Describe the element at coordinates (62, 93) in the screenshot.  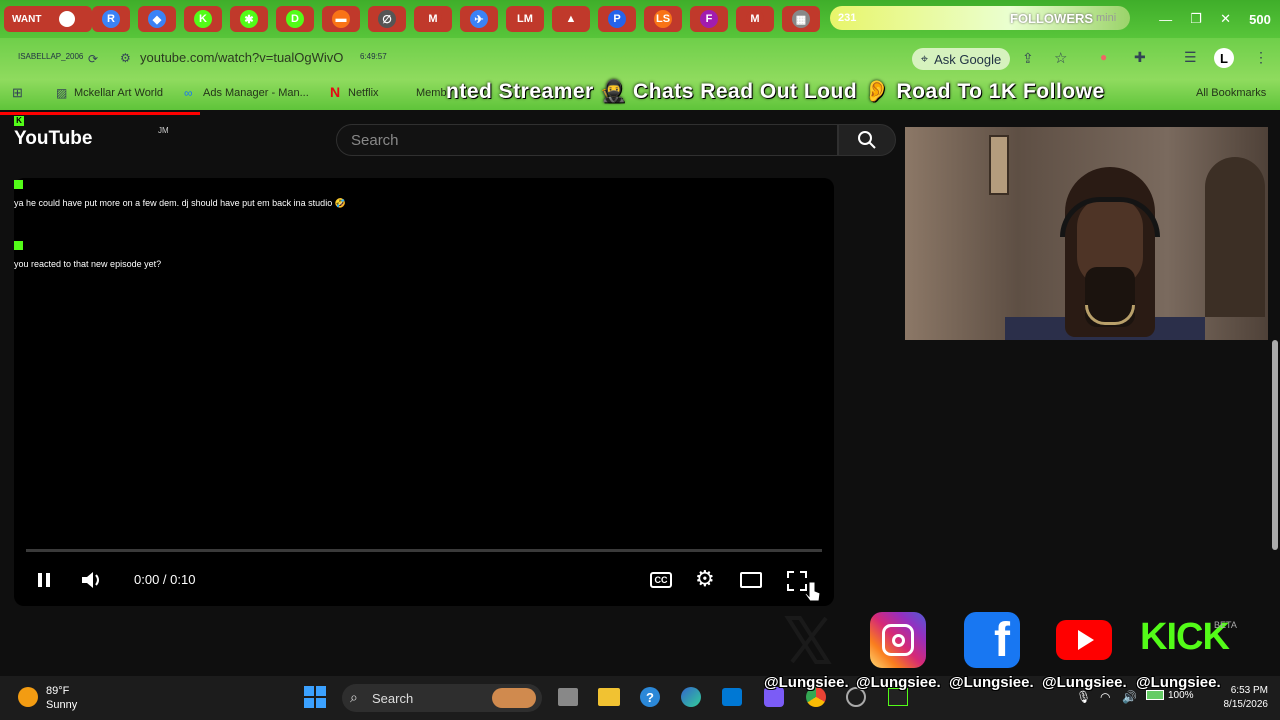
I see `bookmark-art-icon: ▨` at that location.